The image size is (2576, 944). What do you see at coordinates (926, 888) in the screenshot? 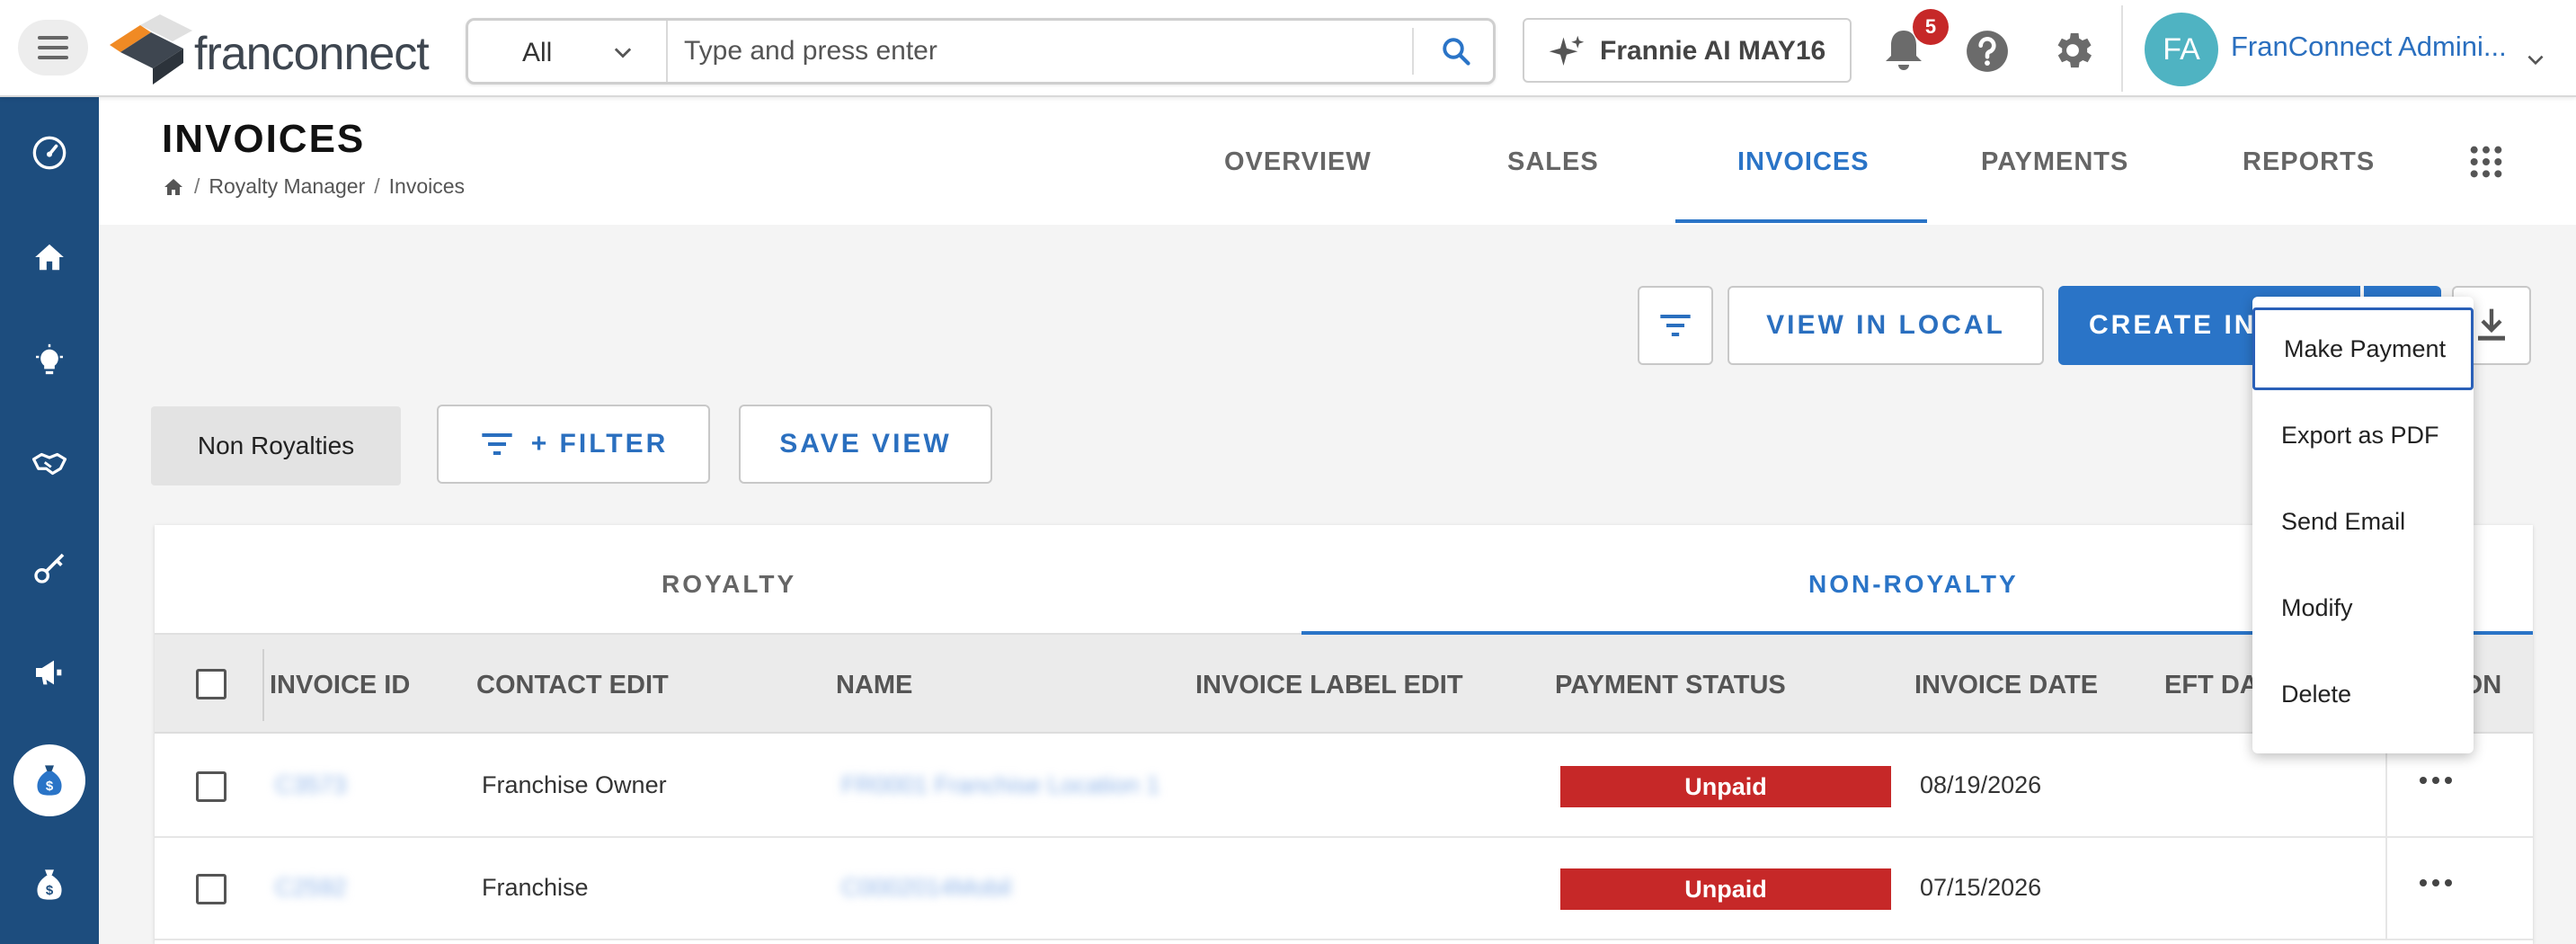
I see `name-link: C0002014Mobil` at bounding box center [926, 888].